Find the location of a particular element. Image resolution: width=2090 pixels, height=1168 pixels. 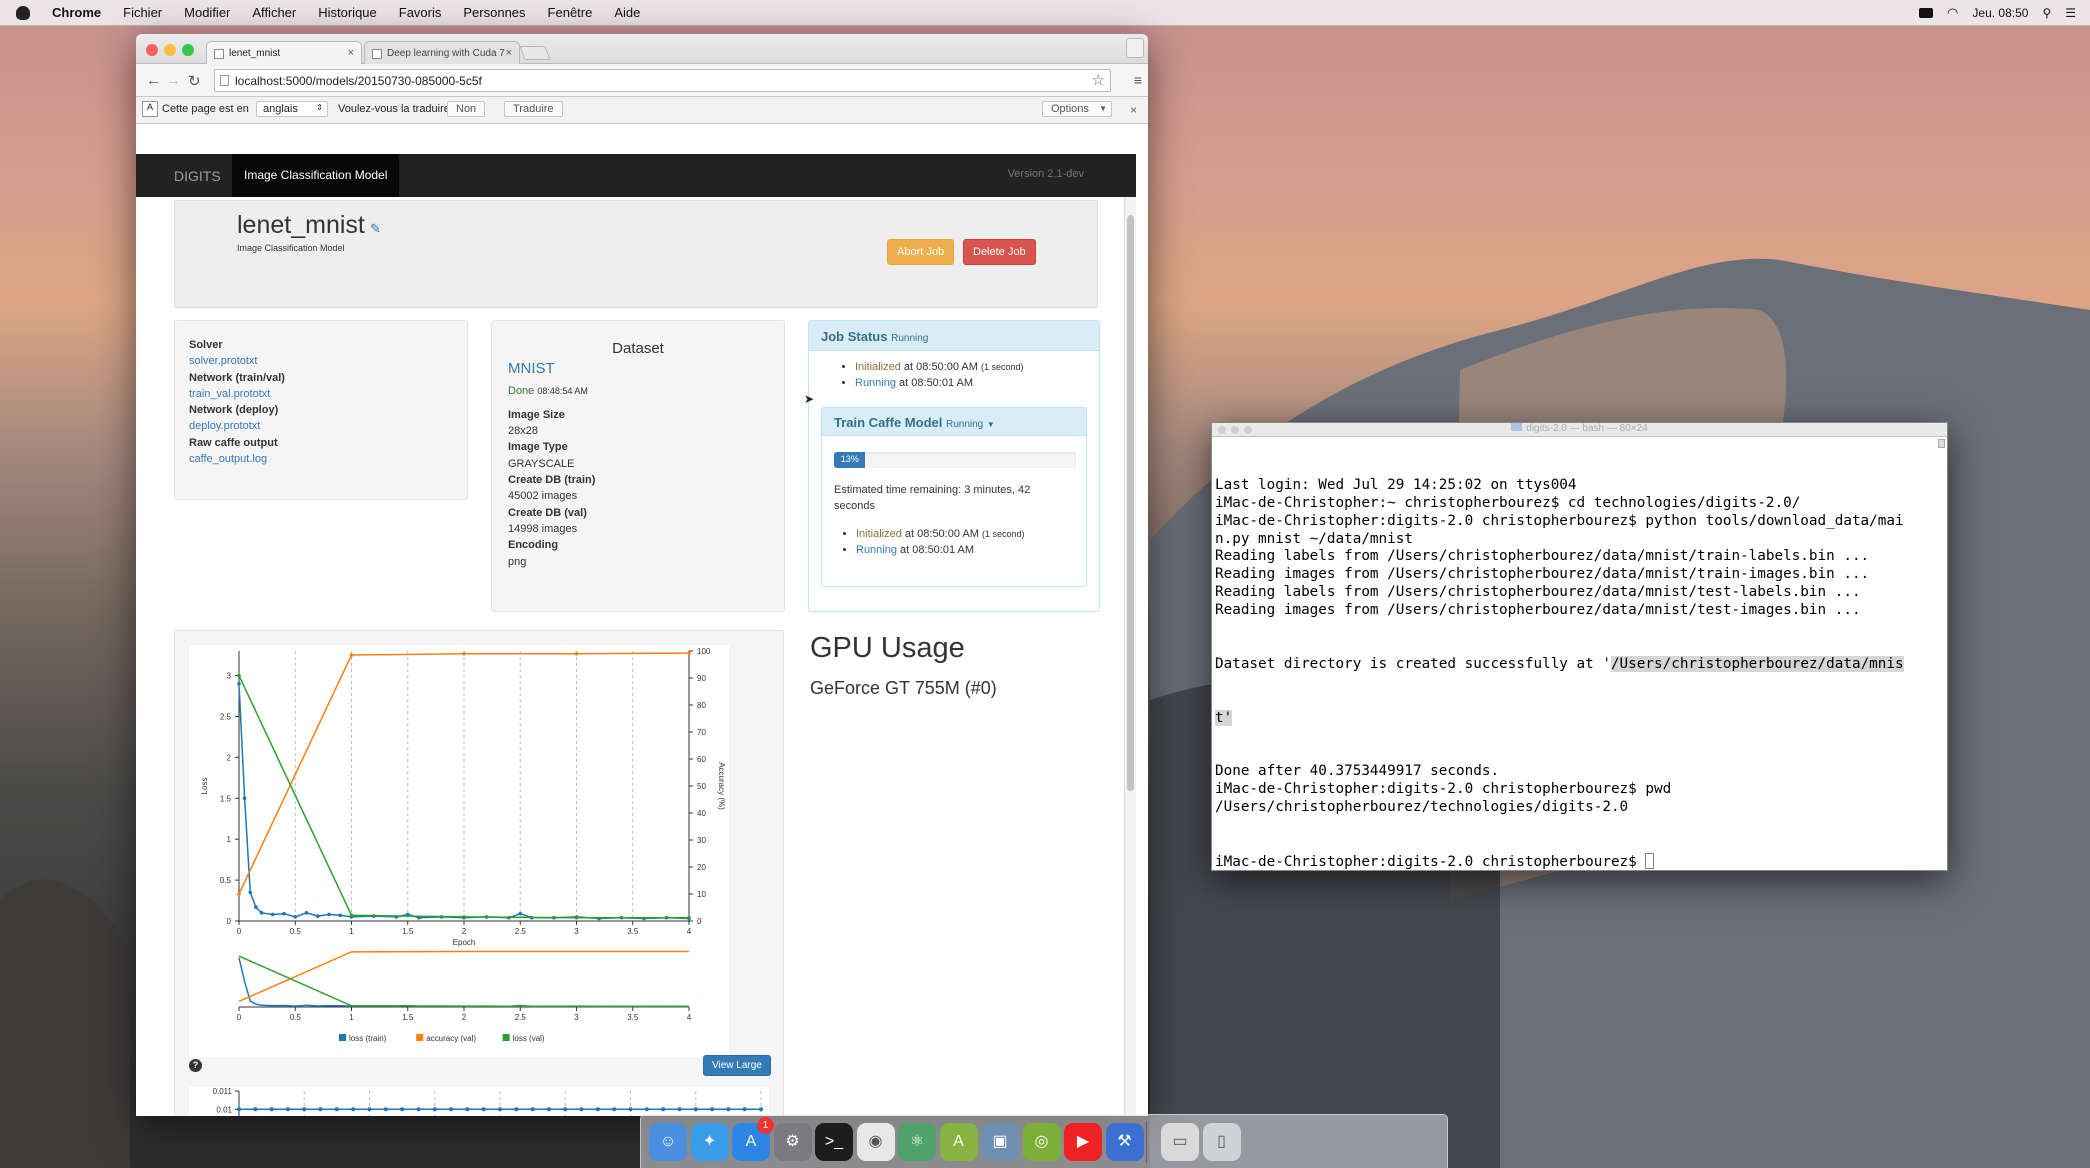

raw-output-label: Raw caffe output is located at coordinates (233, 442).